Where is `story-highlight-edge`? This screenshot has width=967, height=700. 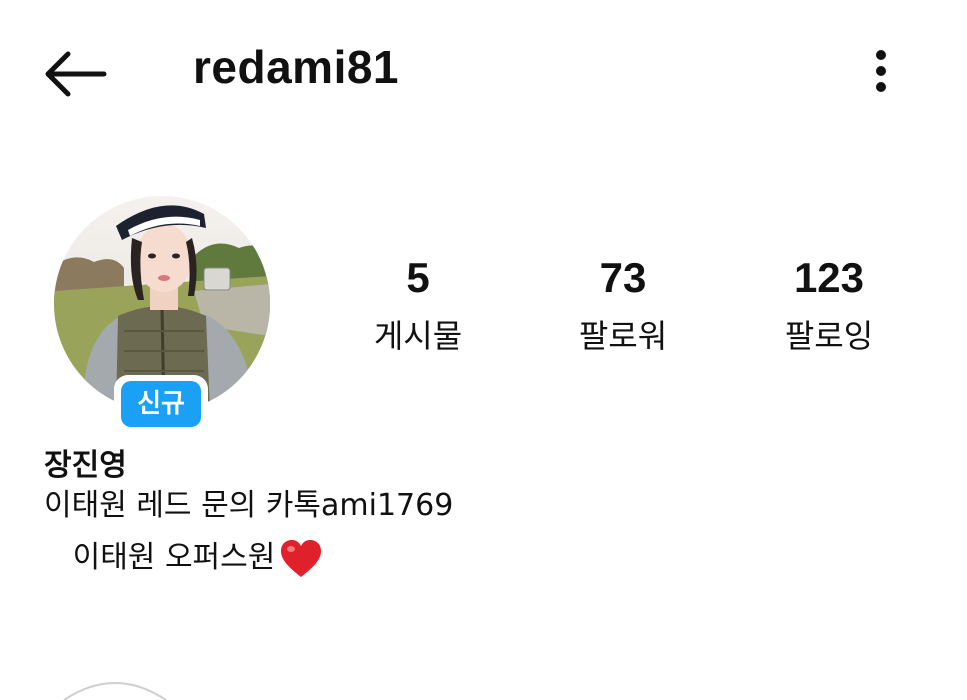 story-highlight-edge is located at coordinates (115, 691).